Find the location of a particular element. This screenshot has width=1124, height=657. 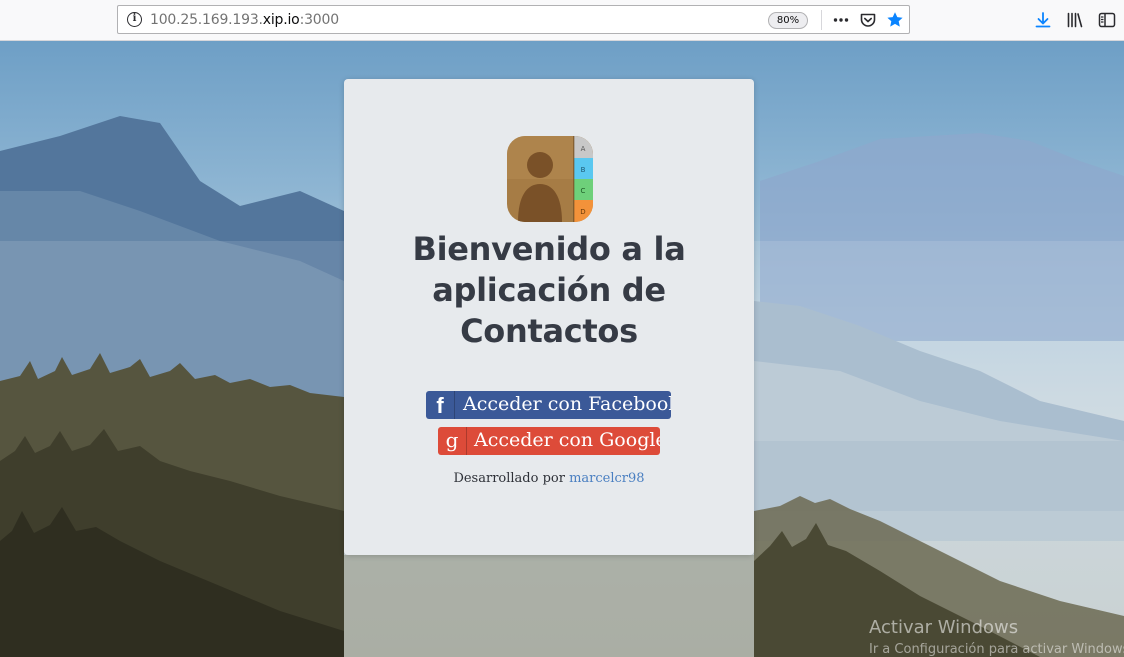

tab-letter-c: C is located at coordinates (583, 191).